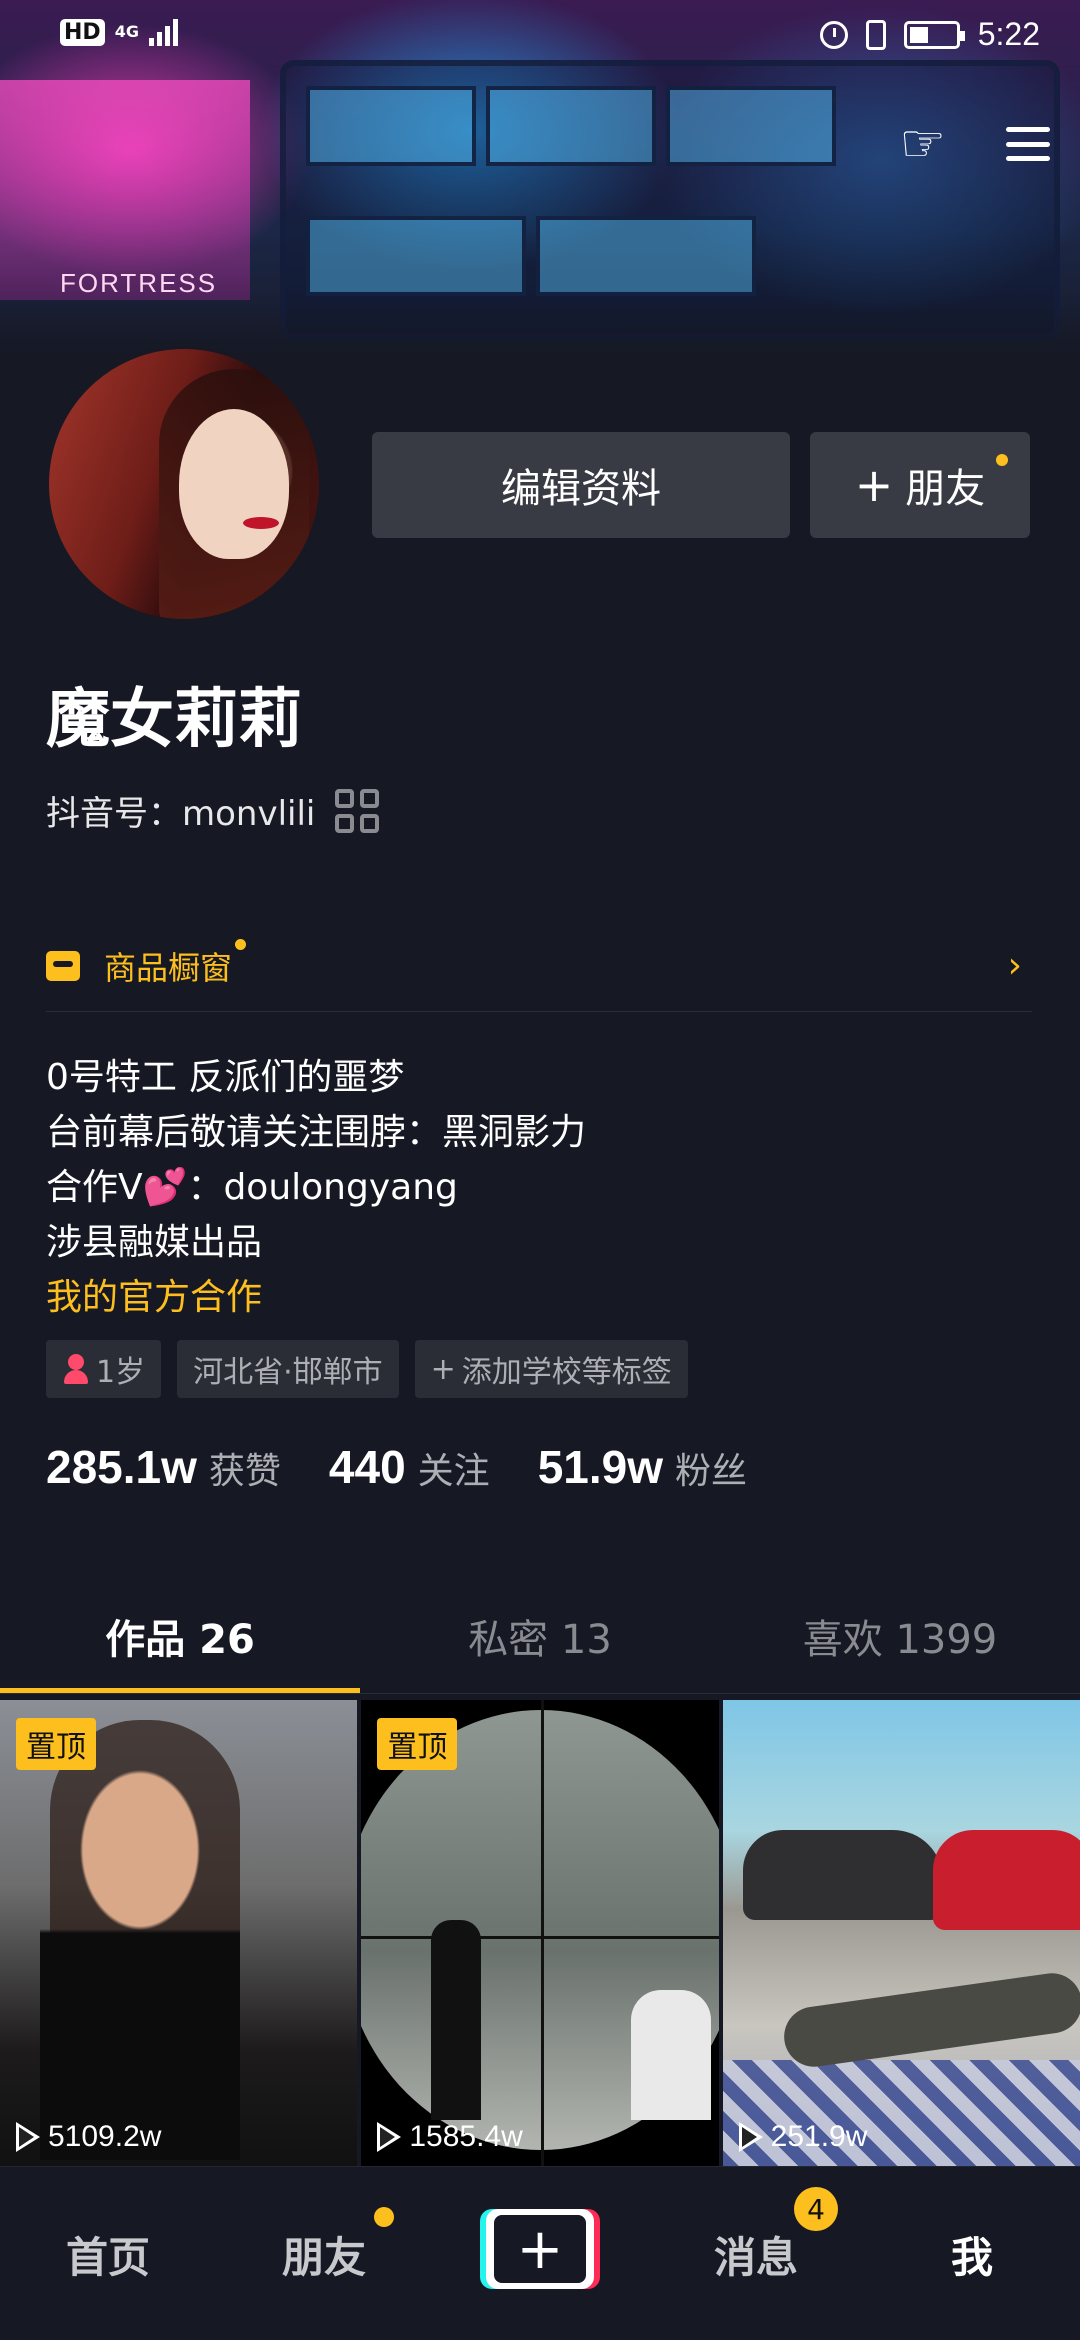 The image size is (1080, 2340). Describe the element at coordinates (288, 1369) in the screenshot. I see `location-tag: 河北省·邯郸市` at that location.